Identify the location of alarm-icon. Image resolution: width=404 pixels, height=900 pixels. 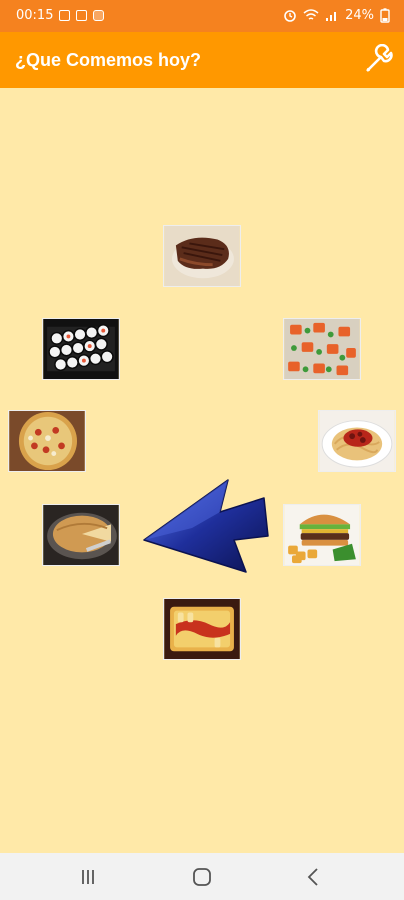
(290, 16).